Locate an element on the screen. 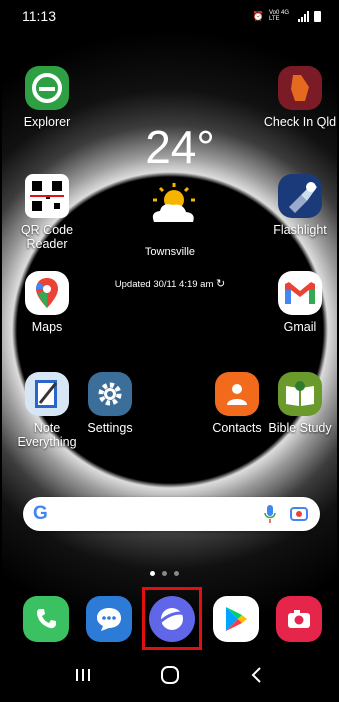 The width and height of the screenshot is (339, 702). app-maps: Maps is located at coordinates (47, 302).